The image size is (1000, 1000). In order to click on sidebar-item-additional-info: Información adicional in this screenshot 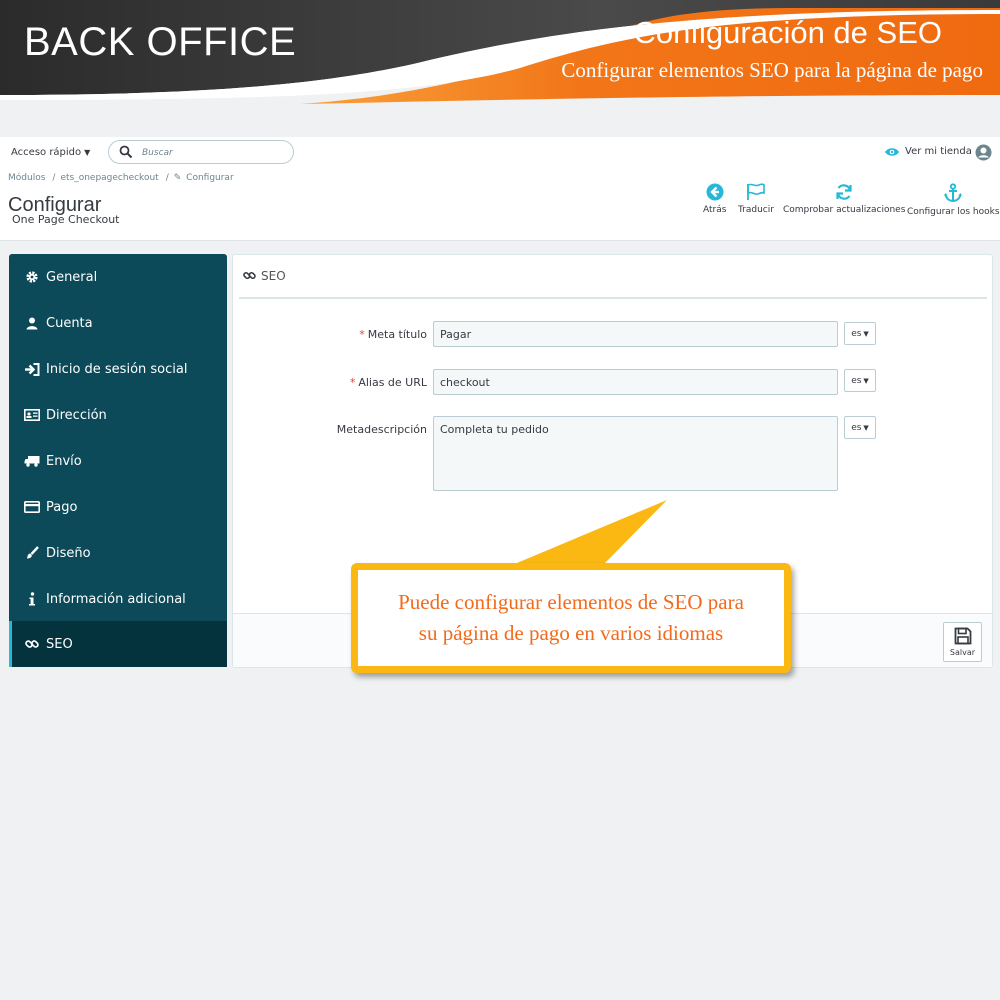, I will do `click(118, 599)`.